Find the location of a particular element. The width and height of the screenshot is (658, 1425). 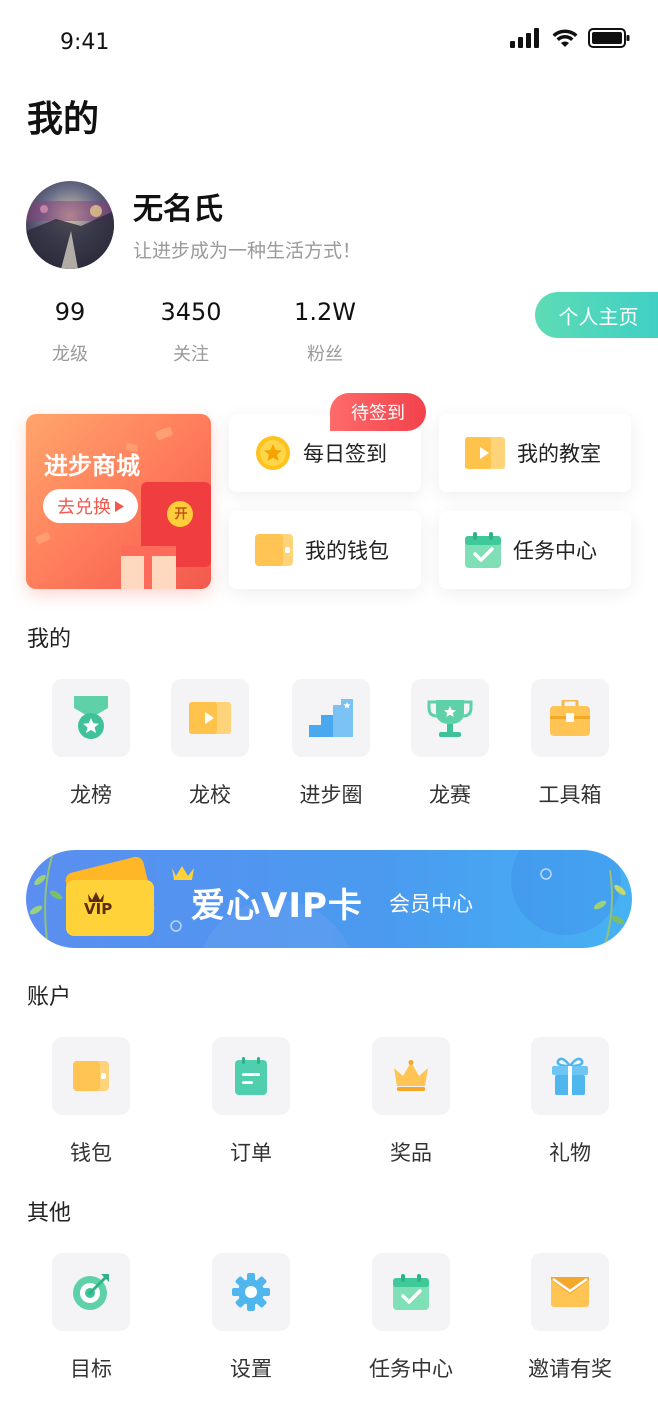

grid-item-contest: 龙赛 is located at coordinates (450, 744).